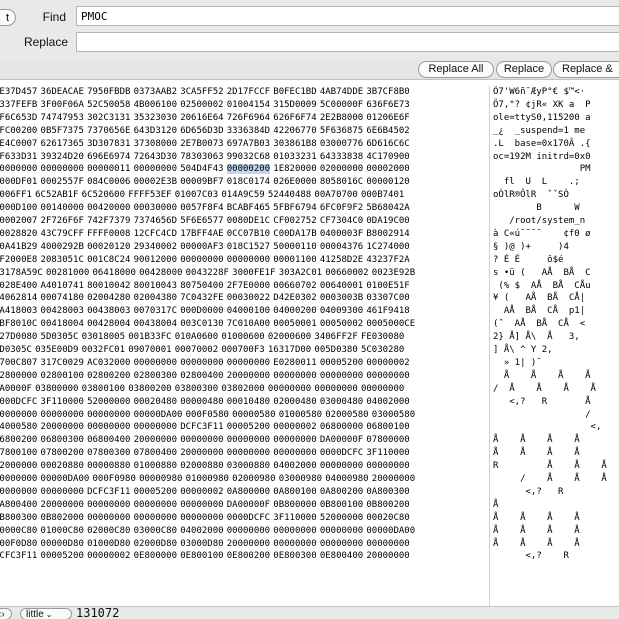  Describe the element at coordinates (62, 286) in the screenshot. I see `hex-cell: A4010741` at that location.